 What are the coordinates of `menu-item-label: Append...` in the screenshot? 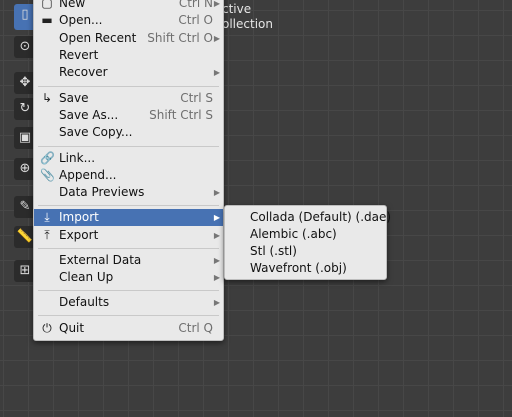 It's located at (88, 175).